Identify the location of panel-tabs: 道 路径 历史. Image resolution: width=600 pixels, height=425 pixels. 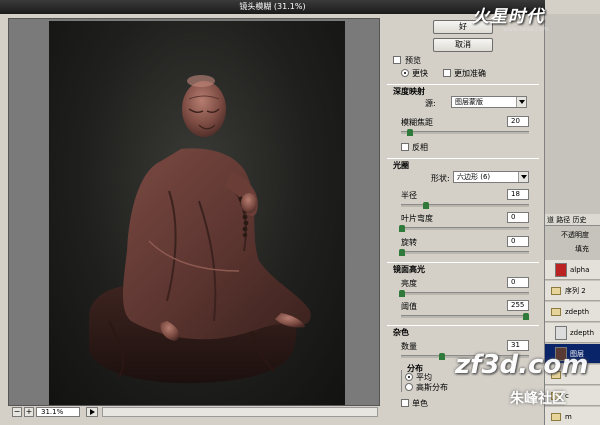
(572, 220).